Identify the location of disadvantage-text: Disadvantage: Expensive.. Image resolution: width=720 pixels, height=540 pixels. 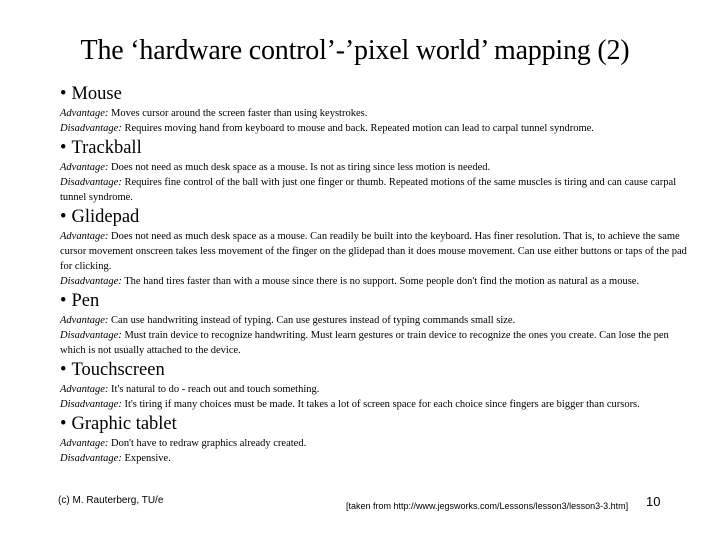
(375, 458).